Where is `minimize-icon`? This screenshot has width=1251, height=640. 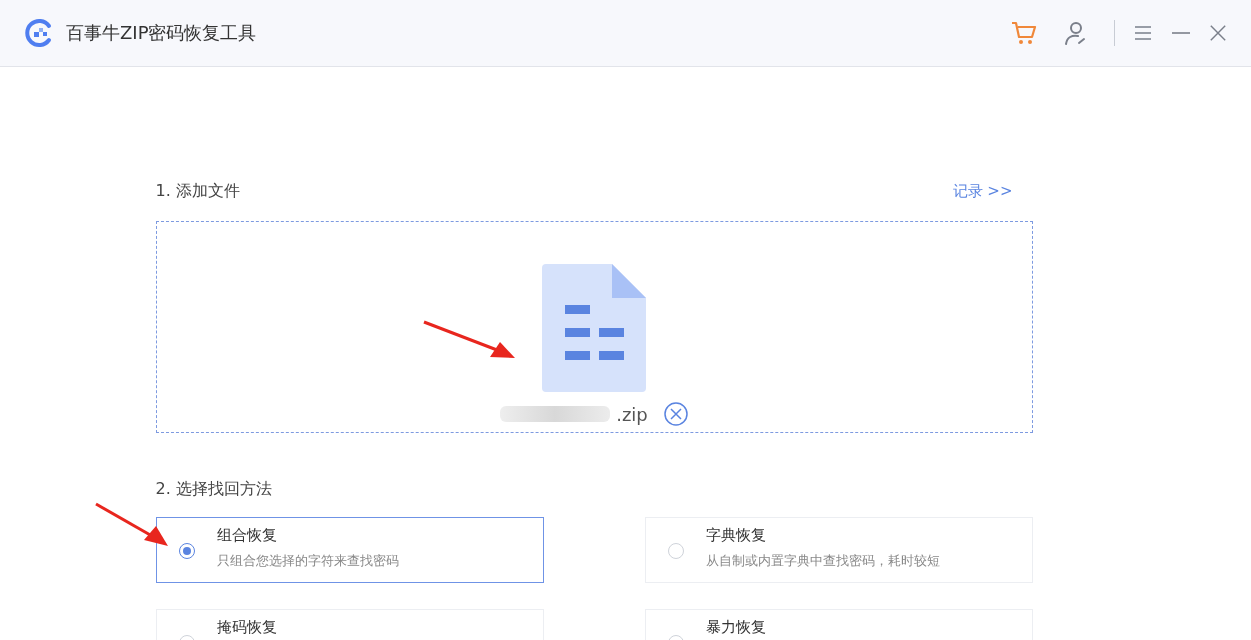
minimize-icon is located at coordinates (1181, 33).